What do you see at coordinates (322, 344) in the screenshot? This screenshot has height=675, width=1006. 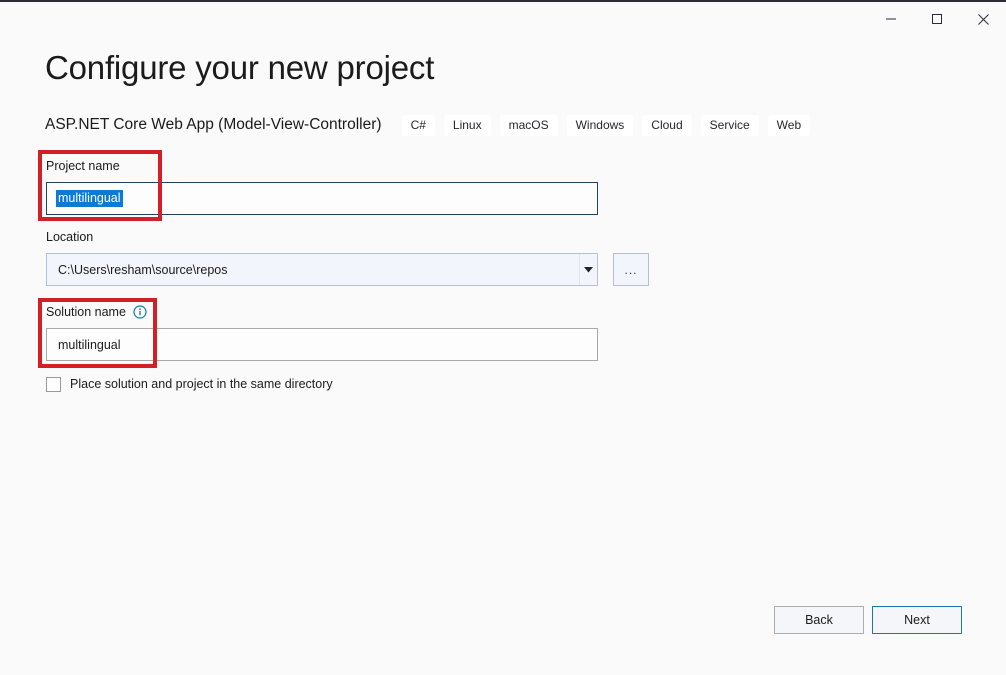 I see `solution-name-input: multilingual` at bounding box center [322, 344].